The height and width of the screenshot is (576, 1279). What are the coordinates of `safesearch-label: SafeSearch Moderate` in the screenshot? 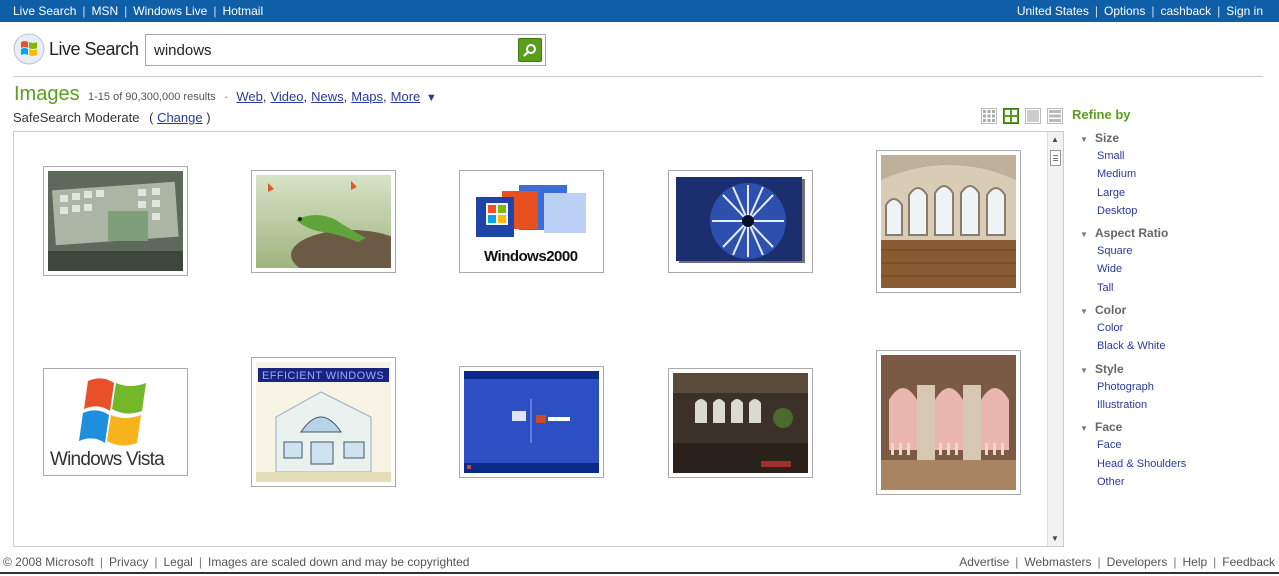 It's located at (76, 117).